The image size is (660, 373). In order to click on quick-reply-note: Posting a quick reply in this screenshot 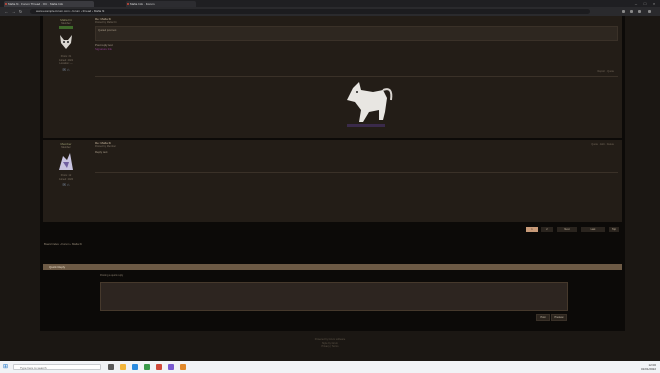, I will do `click(112, 275)`.